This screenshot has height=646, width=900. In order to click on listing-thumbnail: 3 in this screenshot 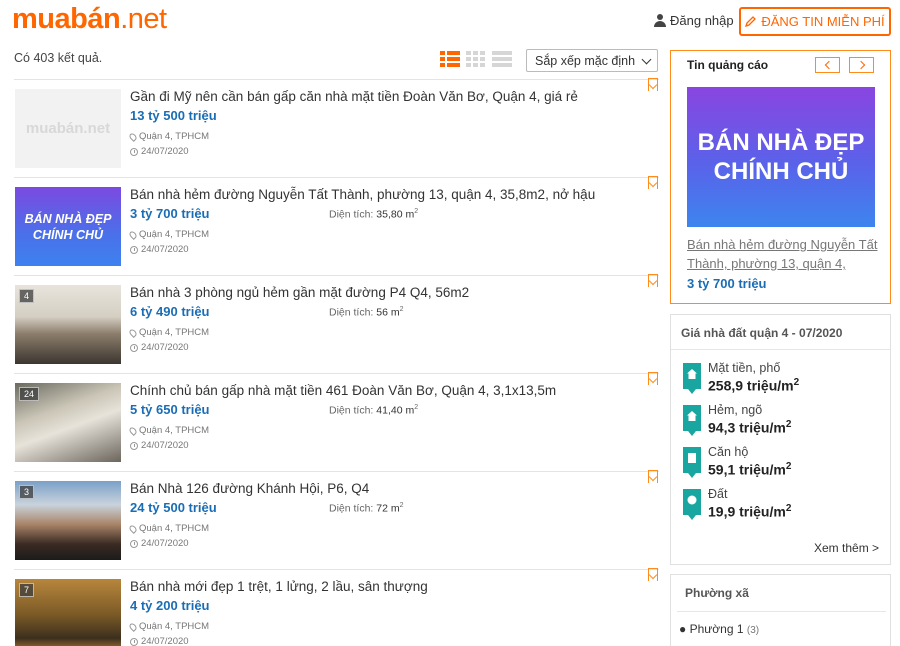, I will do `click(68, 520)`.